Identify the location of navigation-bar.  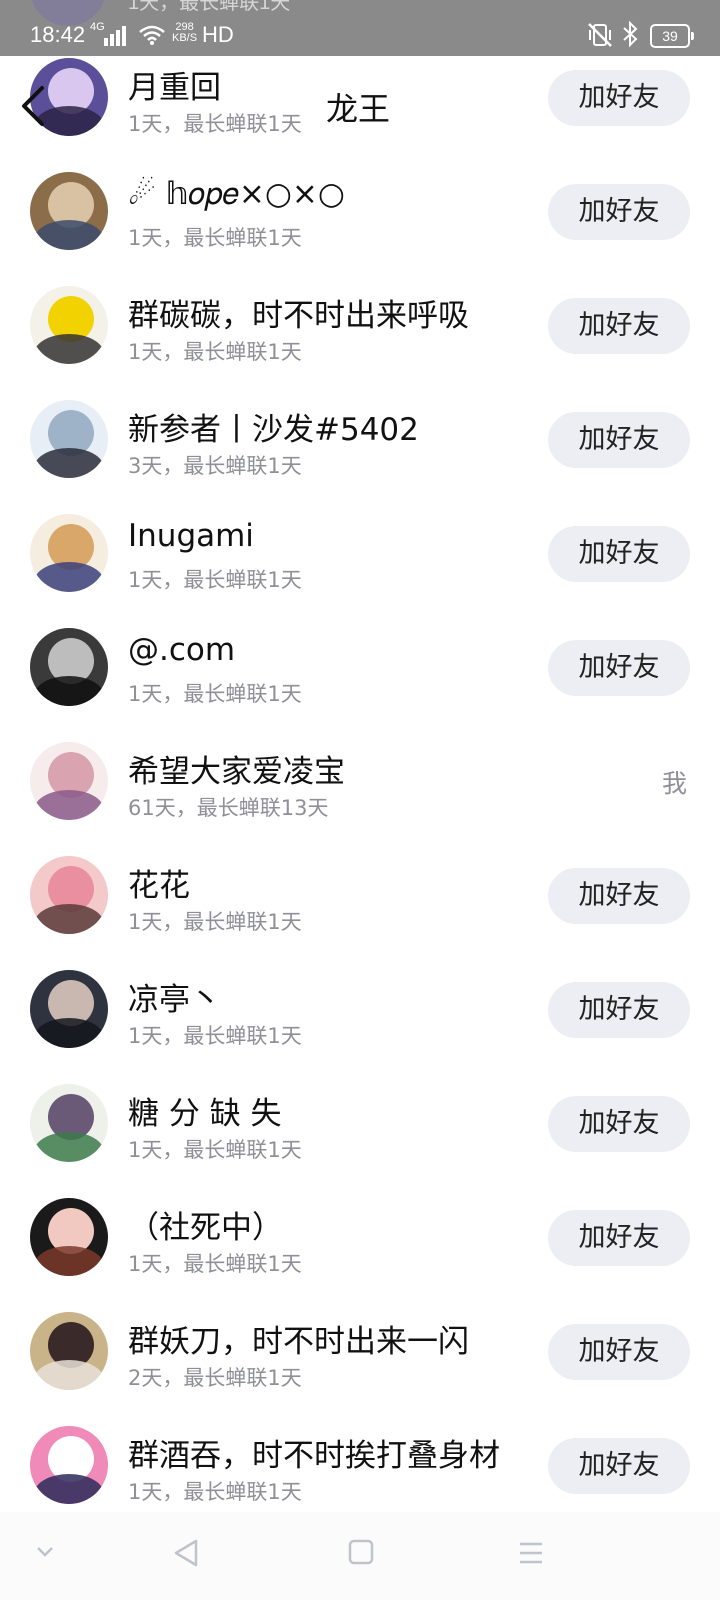
(360, 1556).